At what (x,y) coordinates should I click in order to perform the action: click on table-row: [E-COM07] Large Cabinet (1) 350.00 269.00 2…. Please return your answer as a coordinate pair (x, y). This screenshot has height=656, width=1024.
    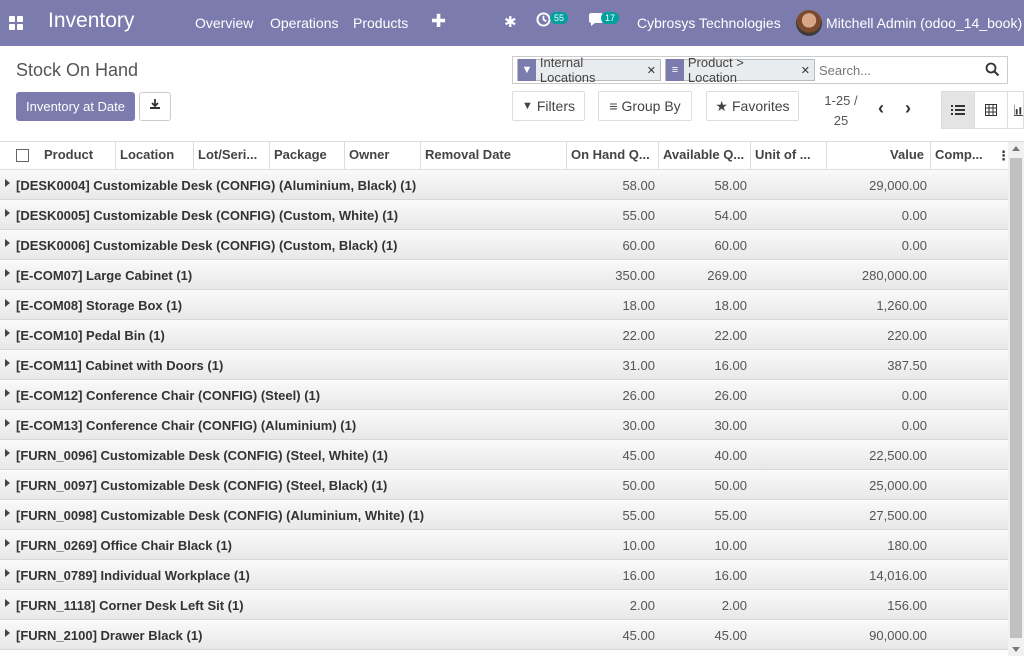
    Looking at the image, I should click on (504, 275).